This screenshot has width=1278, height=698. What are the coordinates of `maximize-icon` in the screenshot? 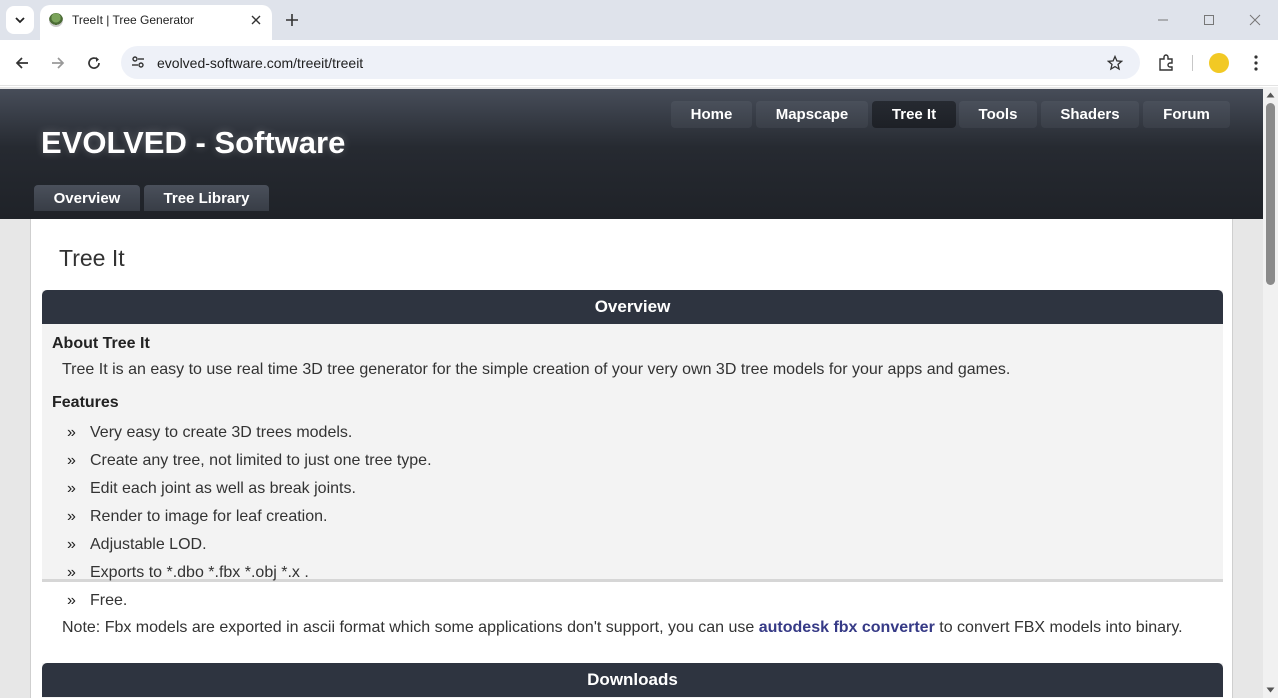 It's located at (1209, 20).